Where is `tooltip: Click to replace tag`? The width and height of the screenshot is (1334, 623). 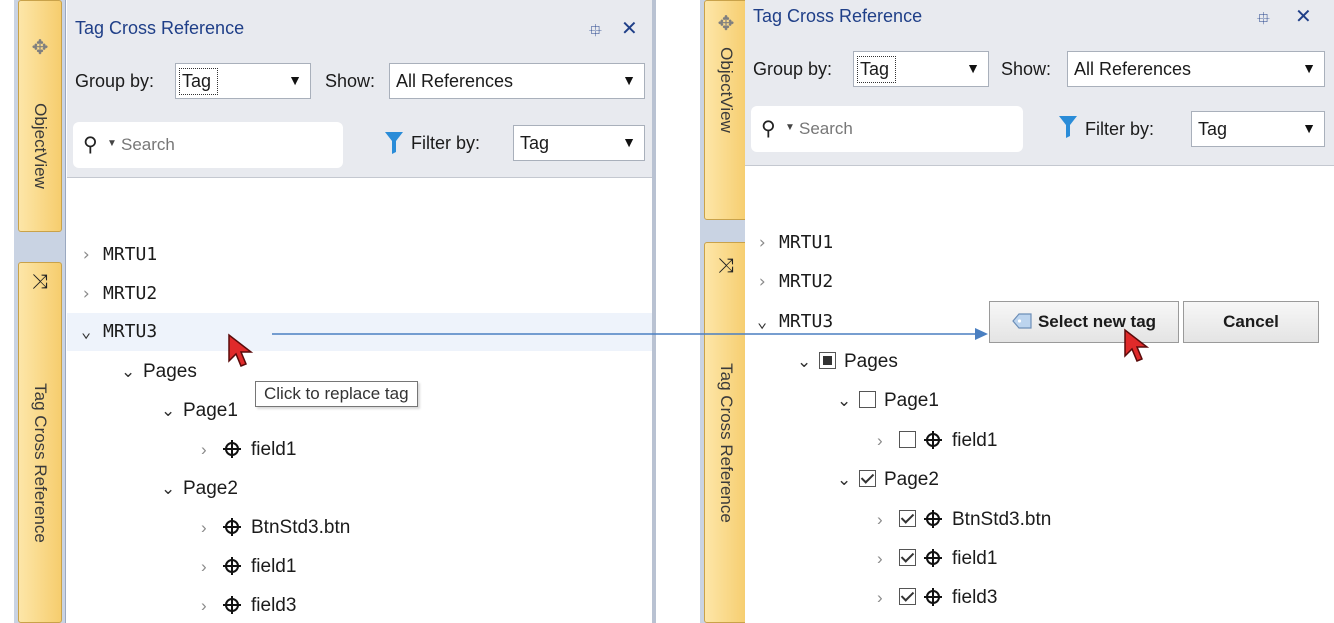 tooltip: Click to replace tag is located at coordinates (336, 394).